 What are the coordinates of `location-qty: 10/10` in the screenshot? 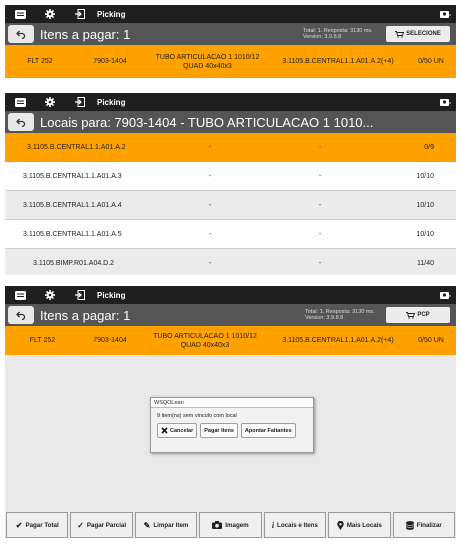 It's located at (425, 234).